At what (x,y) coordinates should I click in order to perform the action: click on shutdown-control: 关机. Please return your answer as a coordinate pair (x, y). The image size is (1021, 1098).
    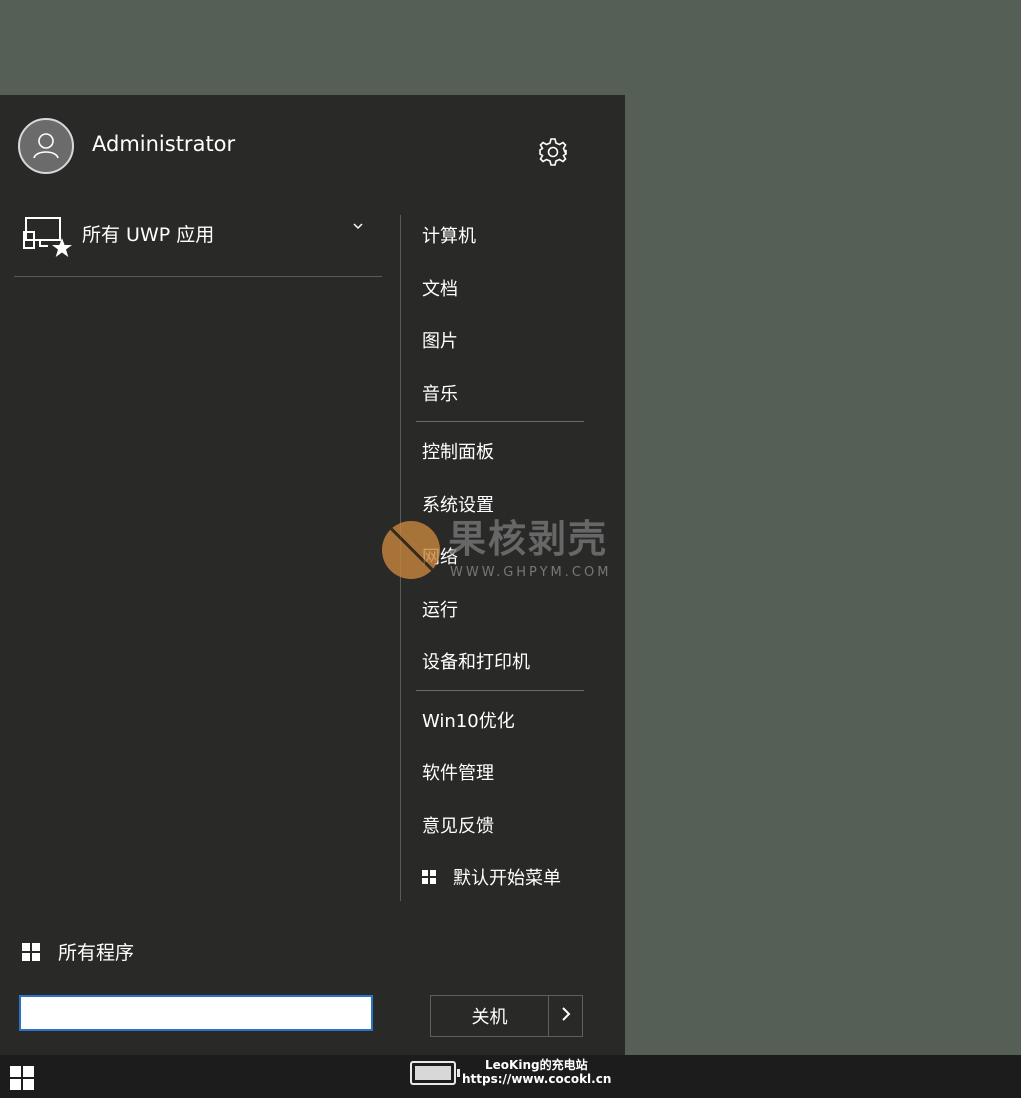
    Looking at the image, I should click on (506, 1016).